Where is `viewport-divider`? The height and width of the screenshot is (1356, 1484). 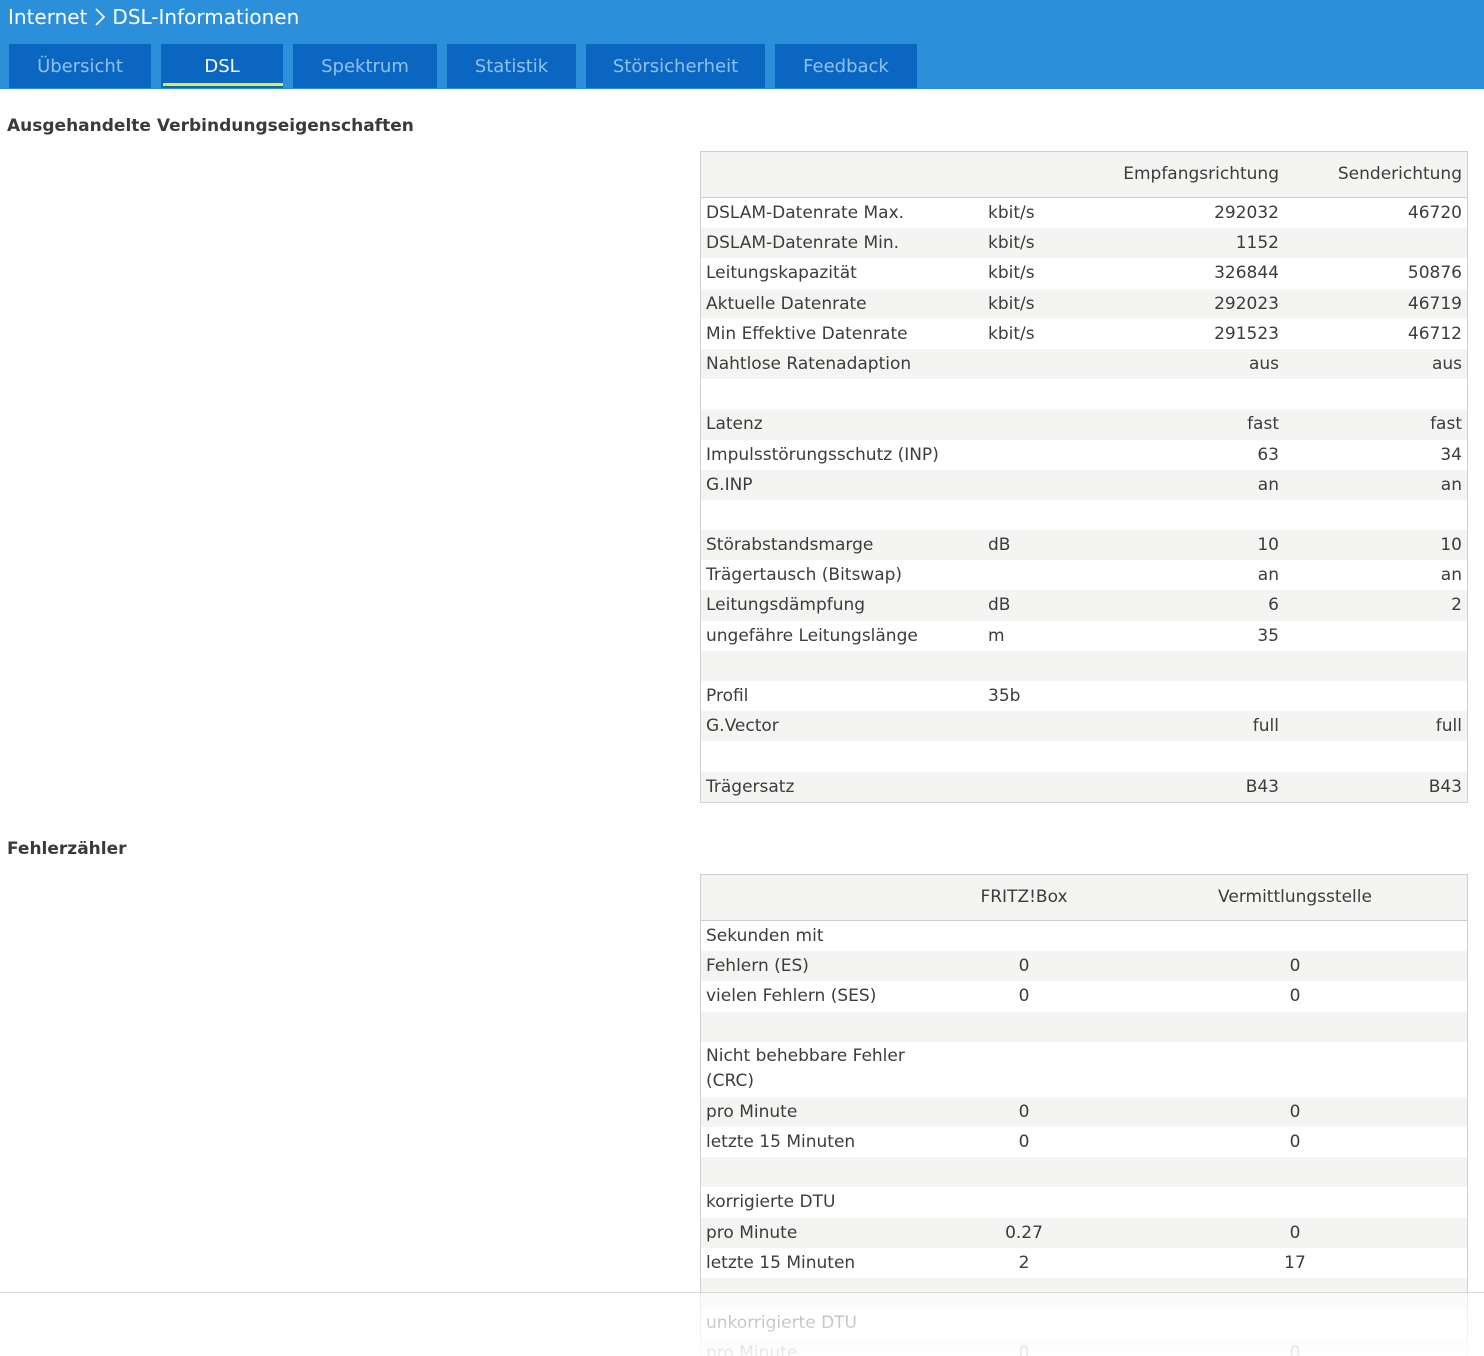
viewport-divider is located at coordinates (742, 1292).